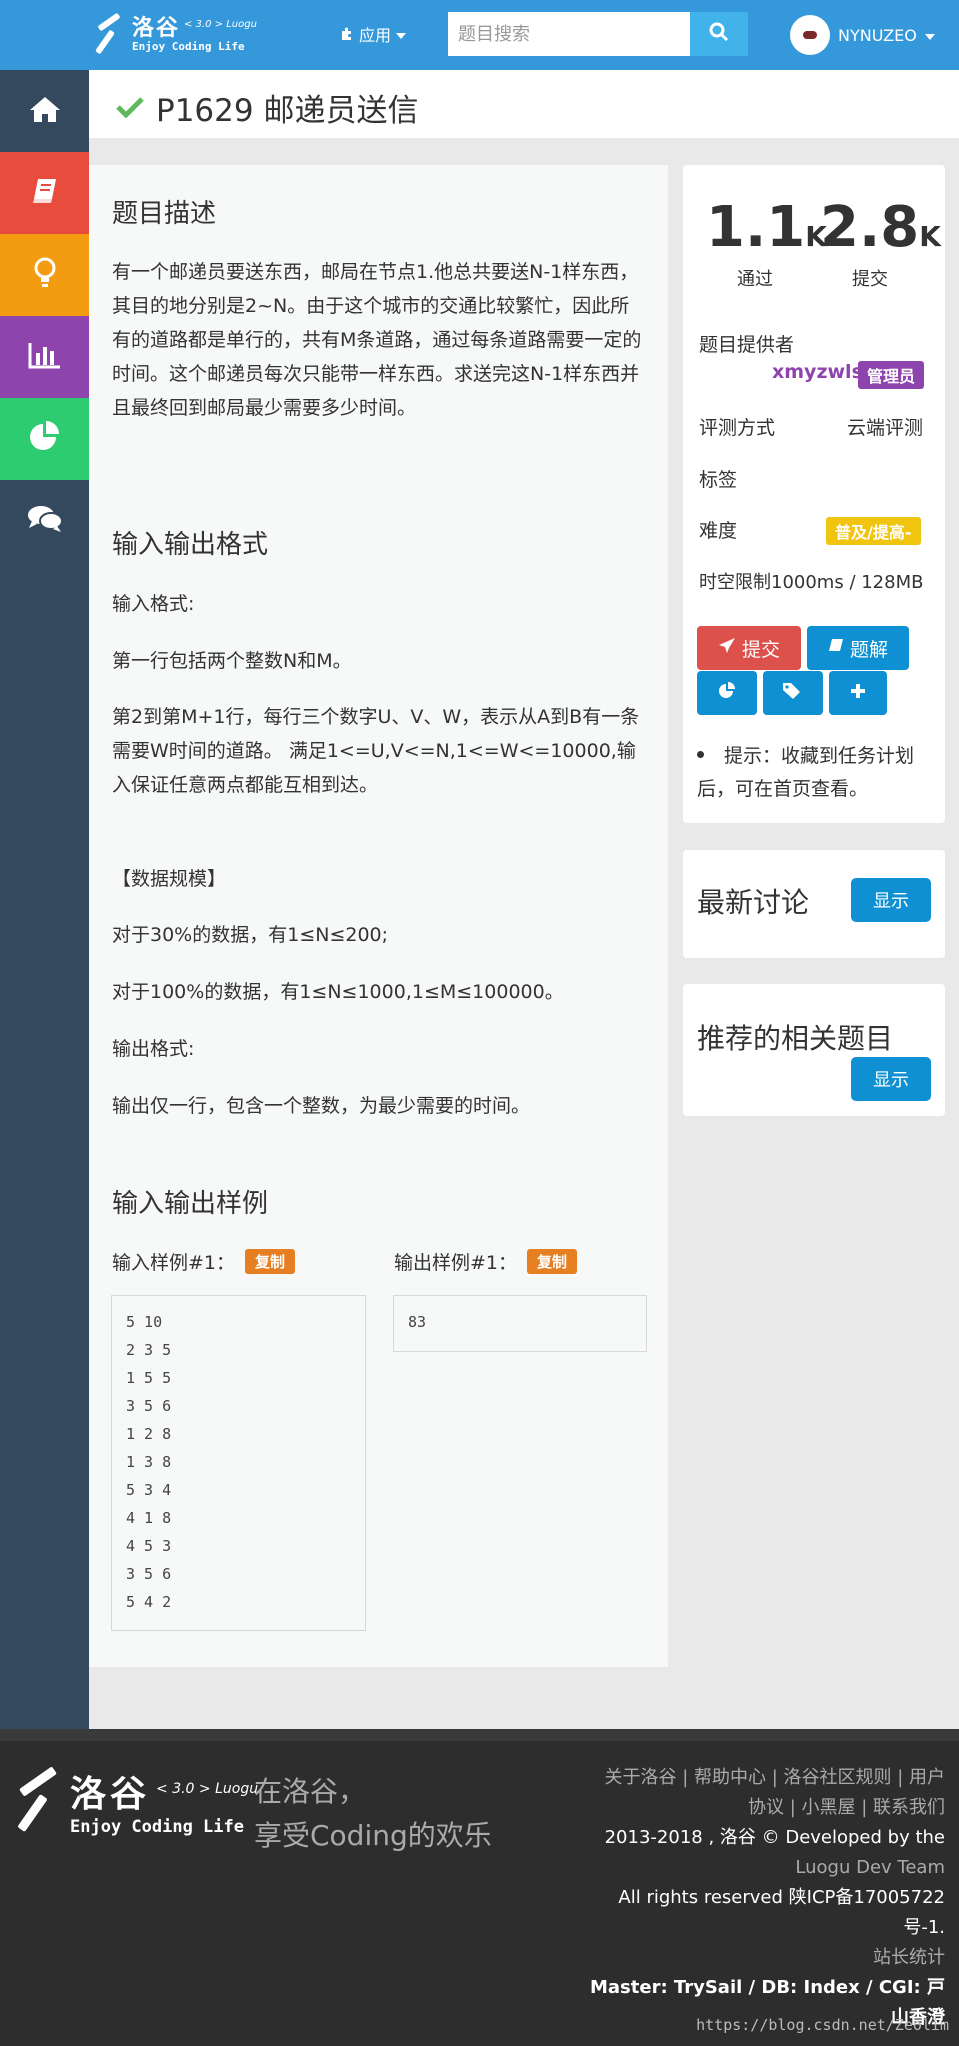  What do you see at coordinates (373, 1814) in the screenshot?
I see `footer-slogan: 在洛谷， 享受Coding的欢乐` at bounding box center [373, 1814].